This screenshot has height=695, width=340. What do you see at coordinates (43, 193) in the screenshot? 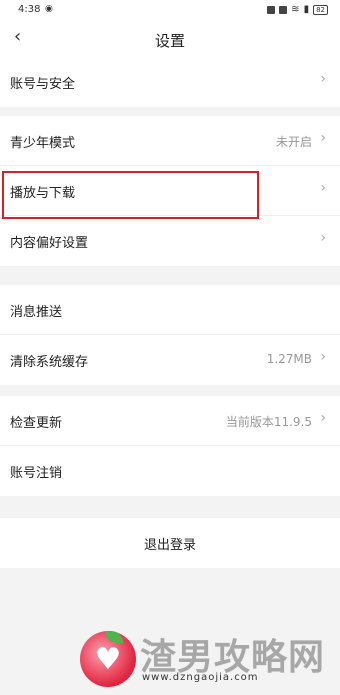
I see `settings-item-label: 播放与下载` at bounding box center [43, 193].